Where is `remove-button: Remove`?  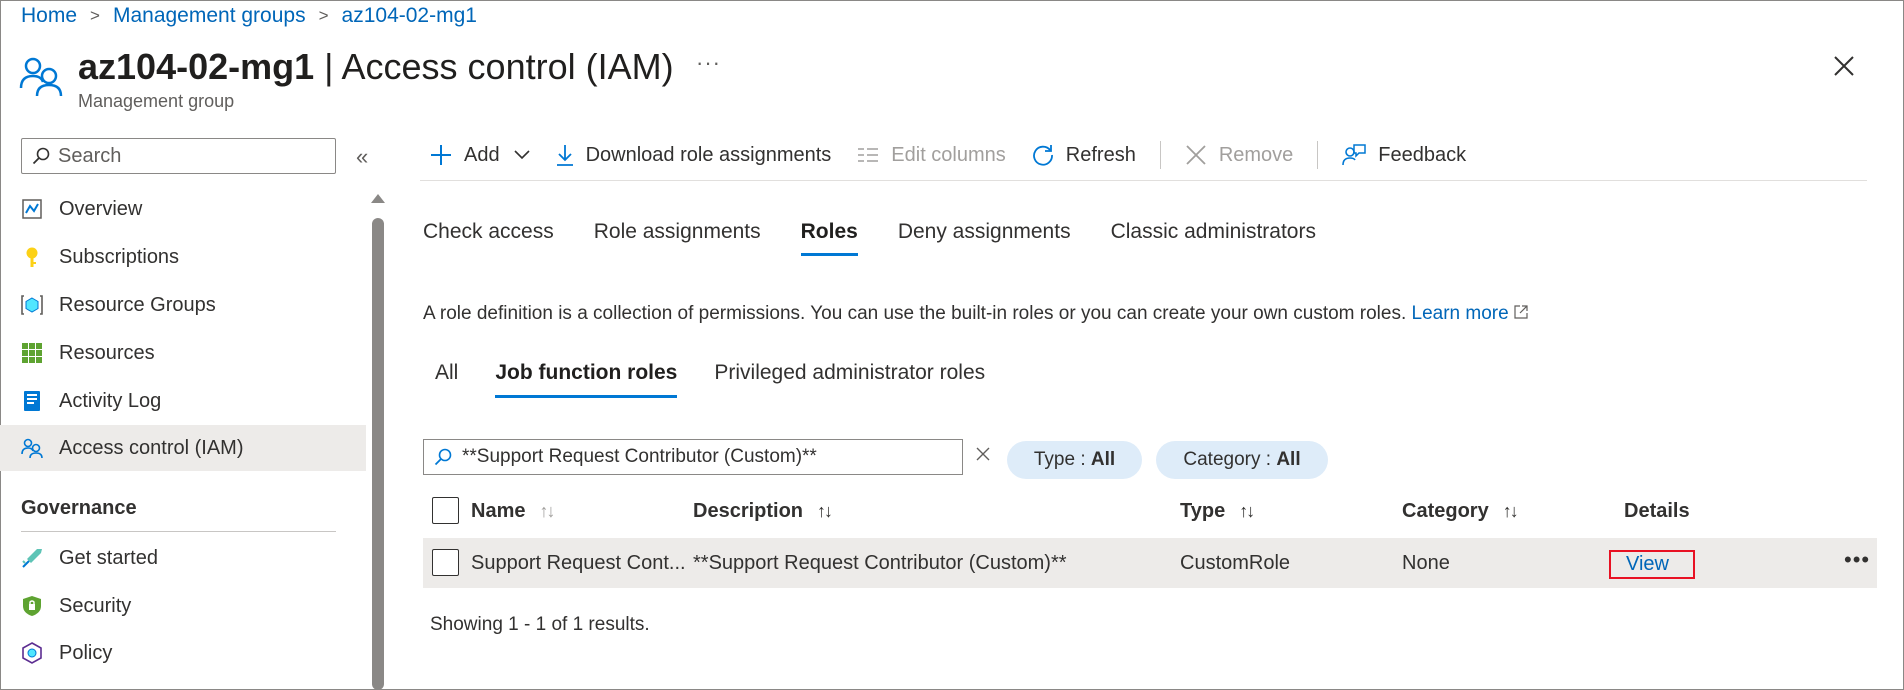 remove-button: Remove is located at coordinates (1239, 155).